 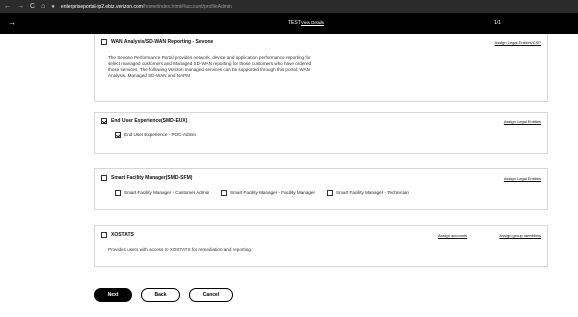 I want to click on xostats-checkbox, so click(x=104, y=235).